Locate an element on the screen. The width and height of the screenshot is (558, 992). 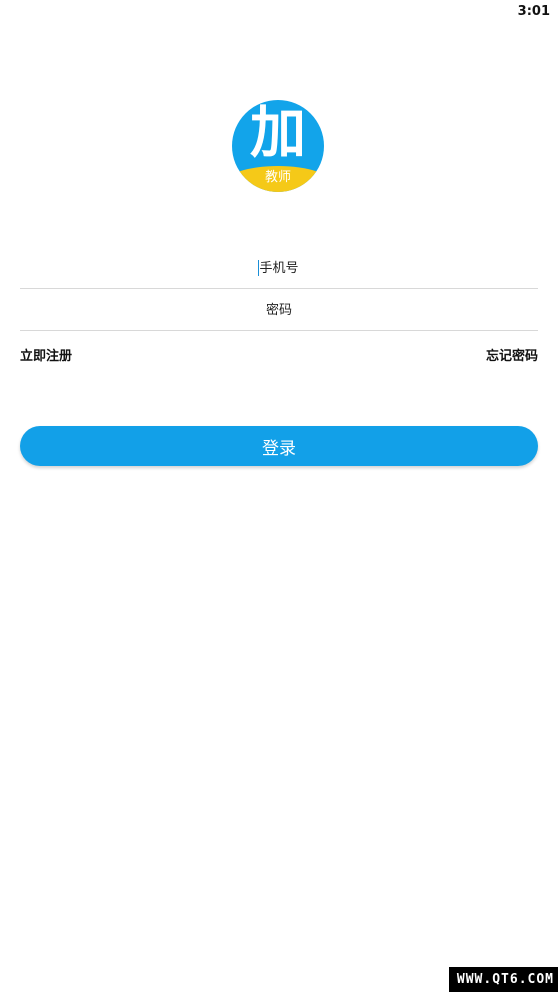
app-logo: 加 教师 is located at coordinates (278, 146).